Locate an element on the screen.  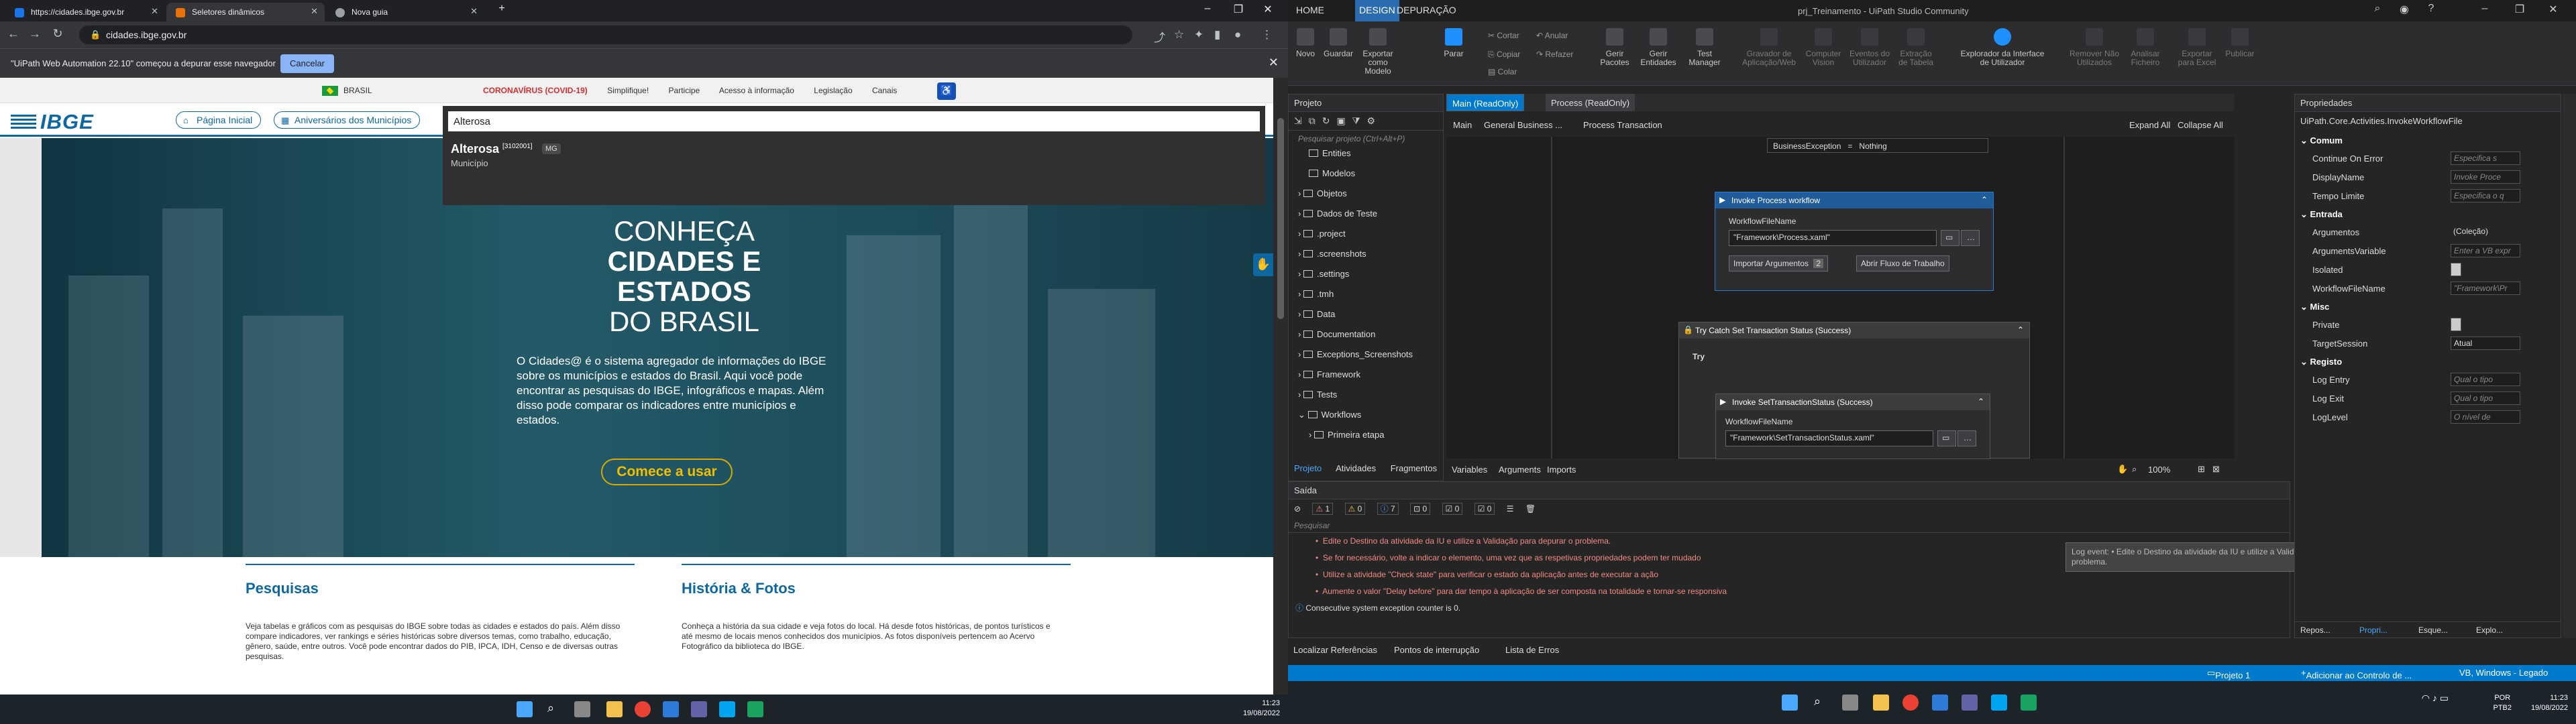
prop-value-input: Enter a VB expr is located at coordinates (2485, 250).